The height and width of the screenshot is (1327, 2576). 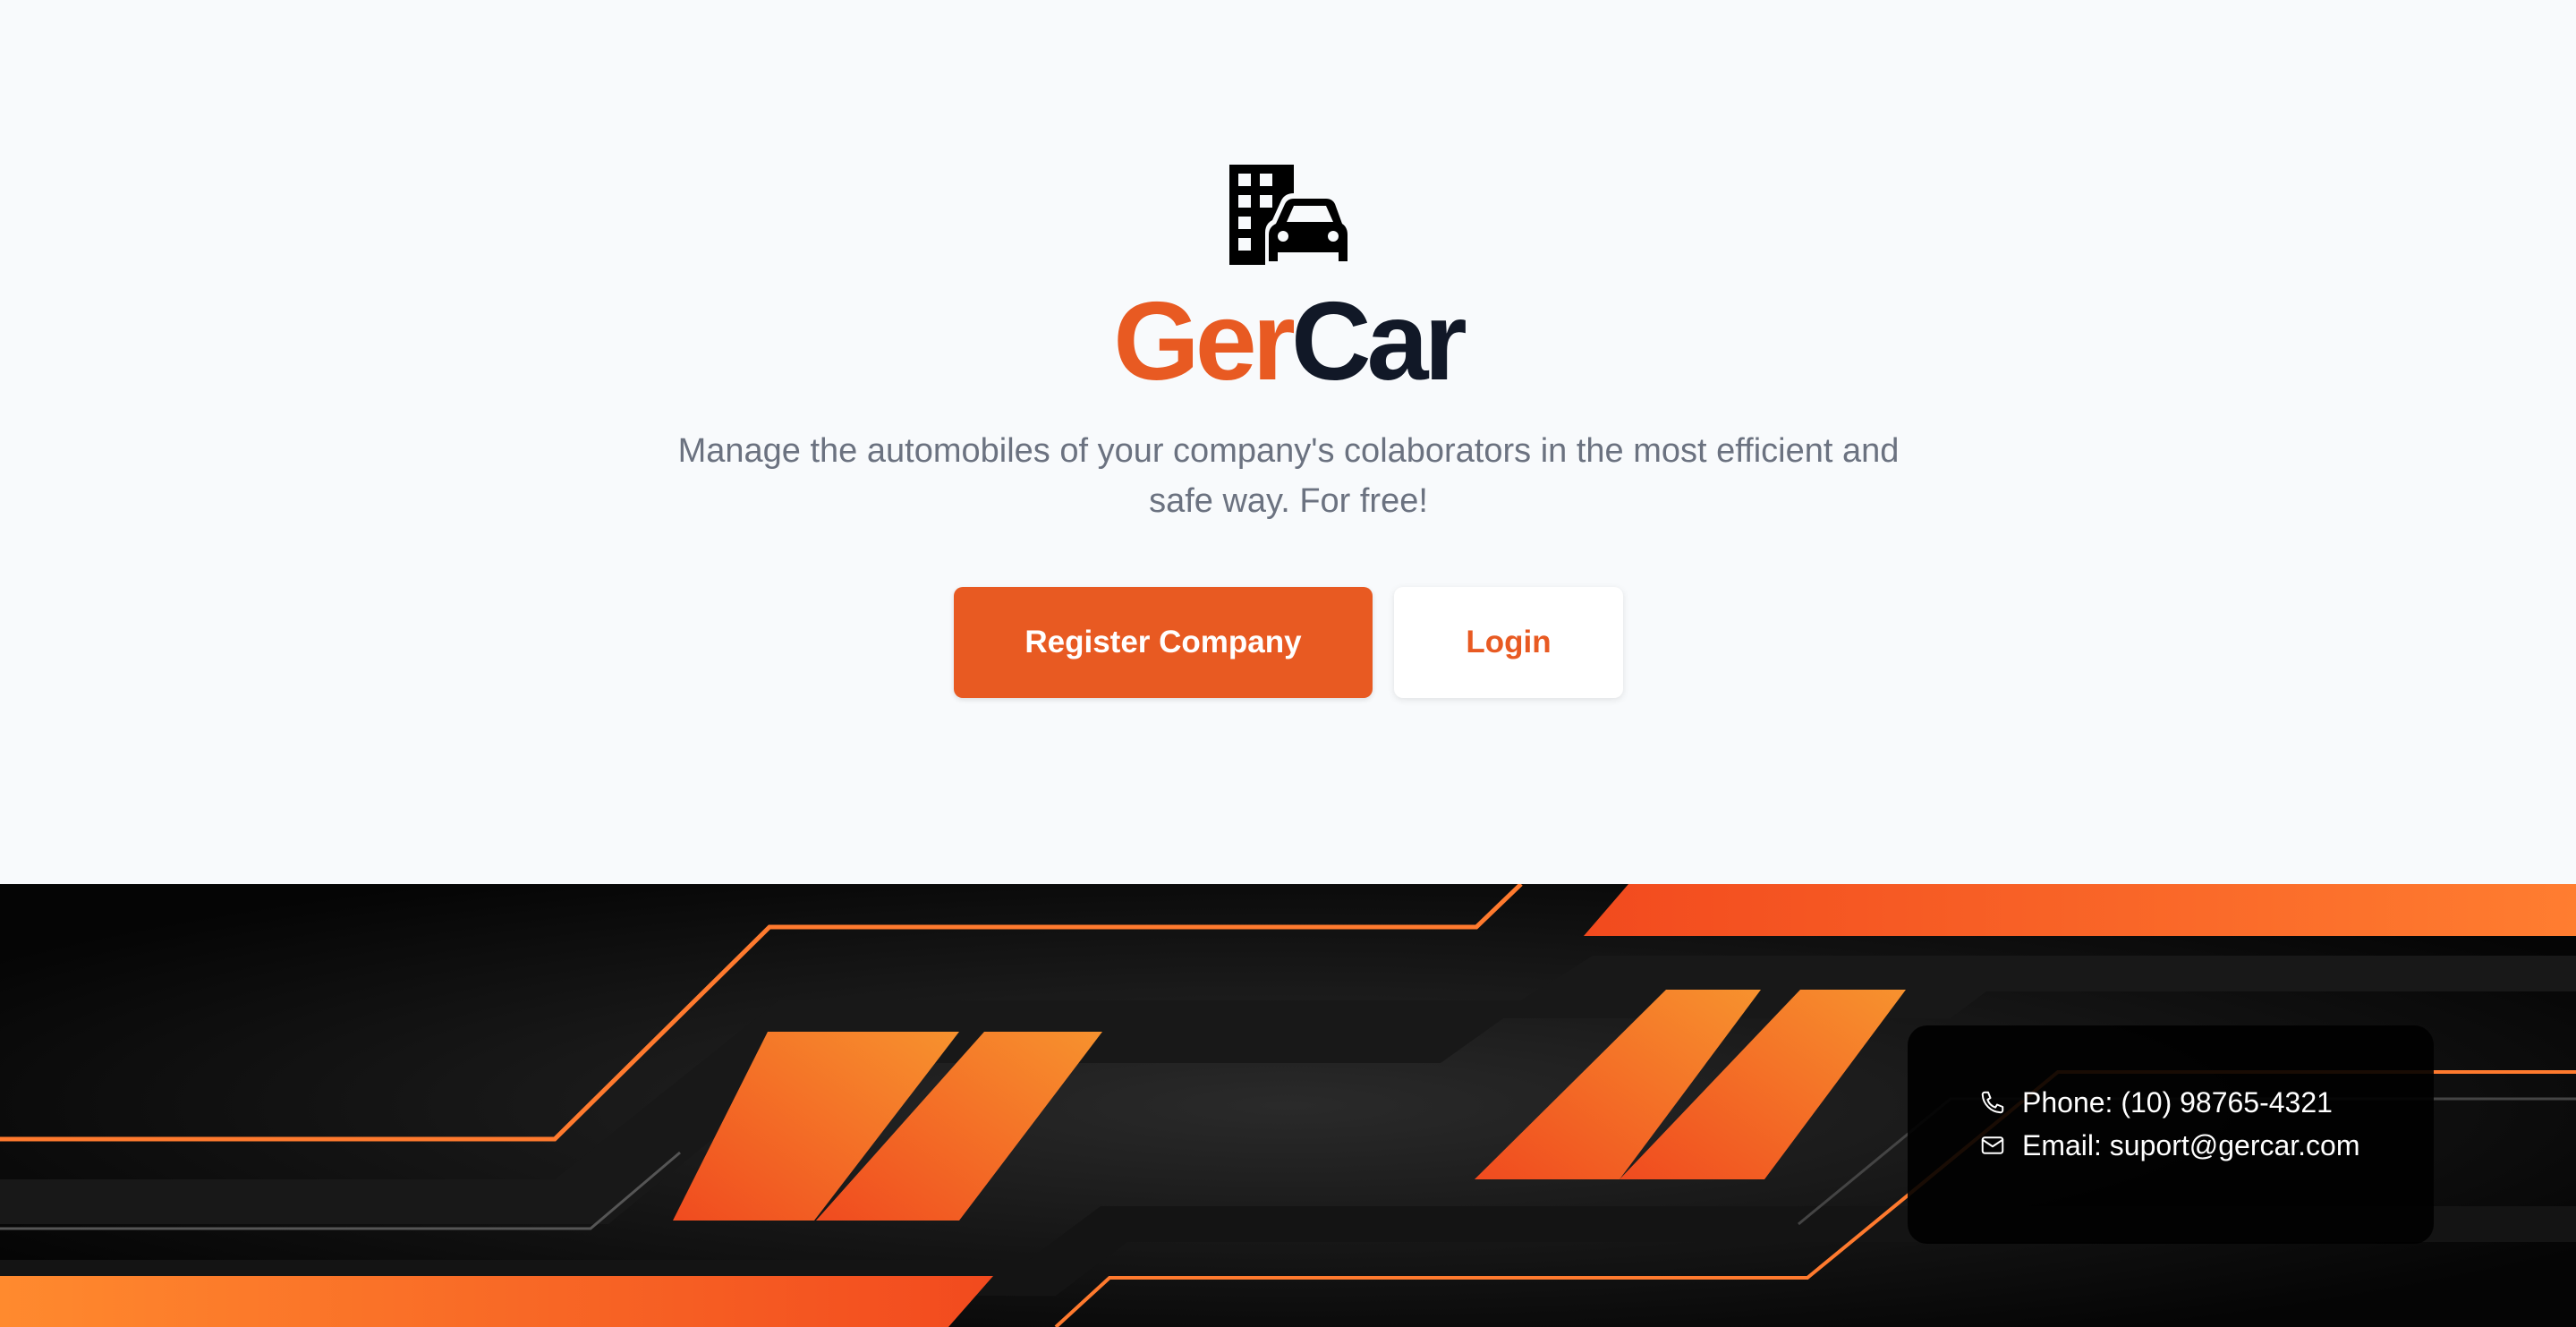 I want to click on contact-email: Email: suport@gercar.com, so click(x=2169, y=1145).